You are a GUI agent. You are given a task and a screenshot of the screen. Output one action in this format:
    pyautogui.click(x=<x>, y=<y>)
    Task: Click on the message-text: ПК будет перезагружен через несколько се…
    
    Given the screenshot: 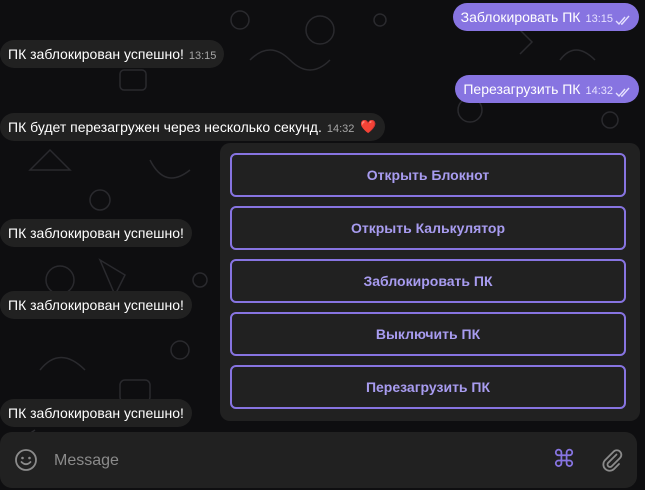 What is the action you would take?
    pyautogui.click(x=165, y=127)
    